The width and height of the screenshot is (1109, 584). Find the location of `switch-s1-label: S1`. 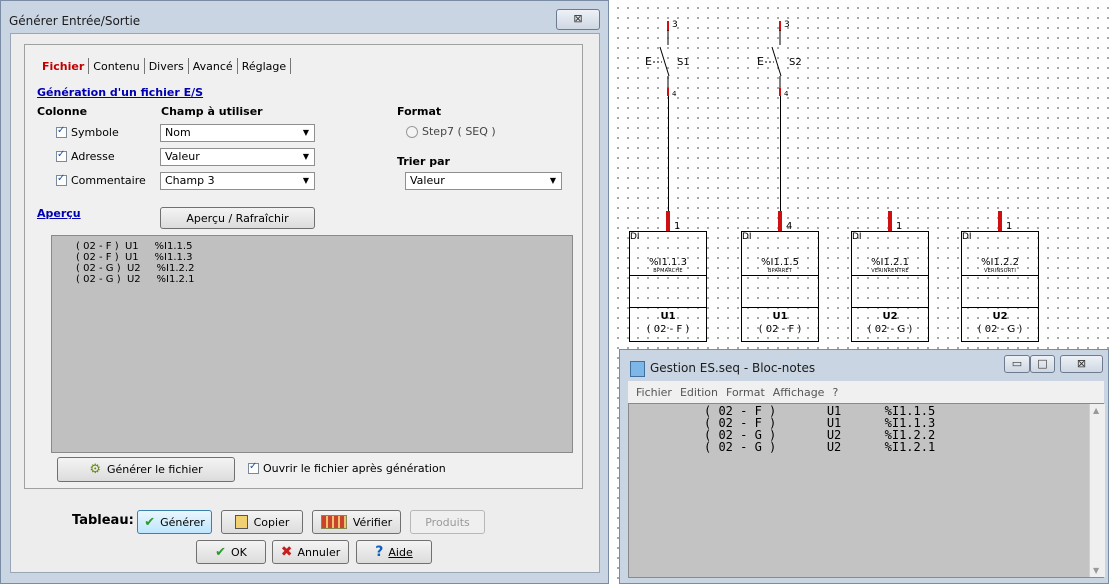

switch-s1-label: S1 is located at coordinates (683, 62).